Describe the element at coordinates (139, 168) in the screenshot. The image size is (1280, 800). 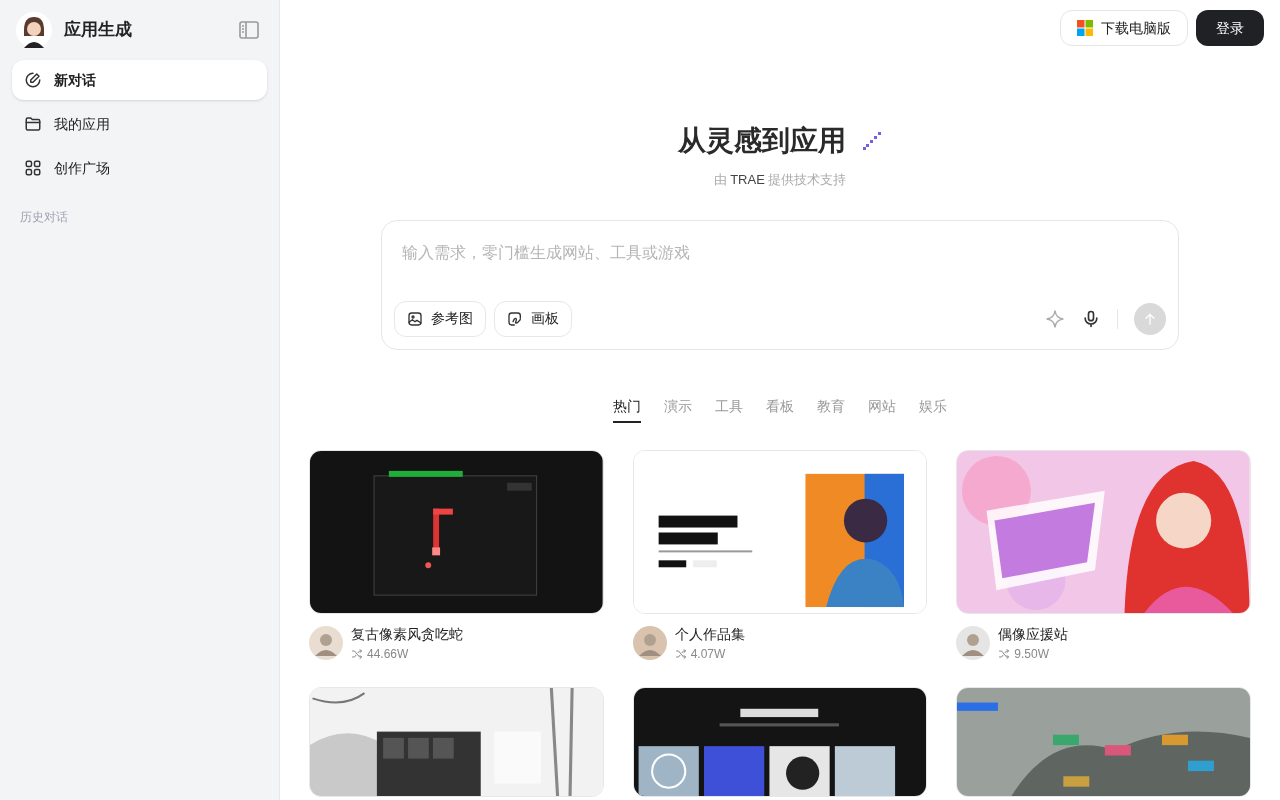
I see `sidebar-item: 创作广场` at that location.